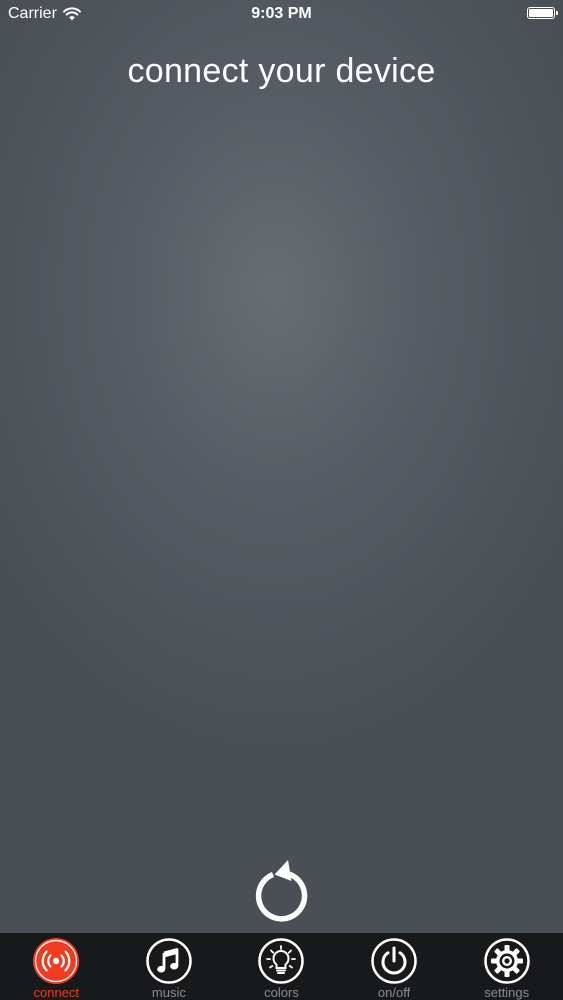 This screenshot has width=563, height=1000. I want to click on tab-label: music, so click(168, 992).